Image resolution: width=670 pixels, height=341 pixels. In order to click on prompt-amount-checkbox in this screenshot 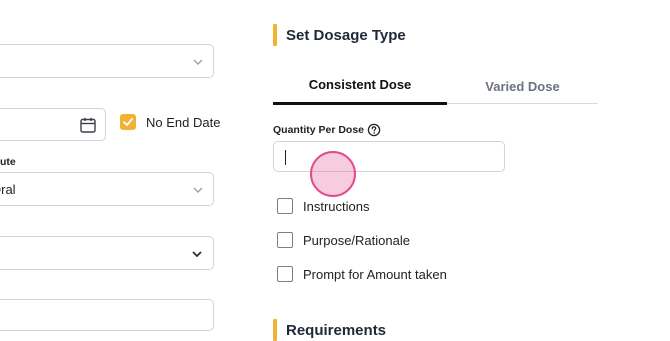, I will do `click(285, 274)`.